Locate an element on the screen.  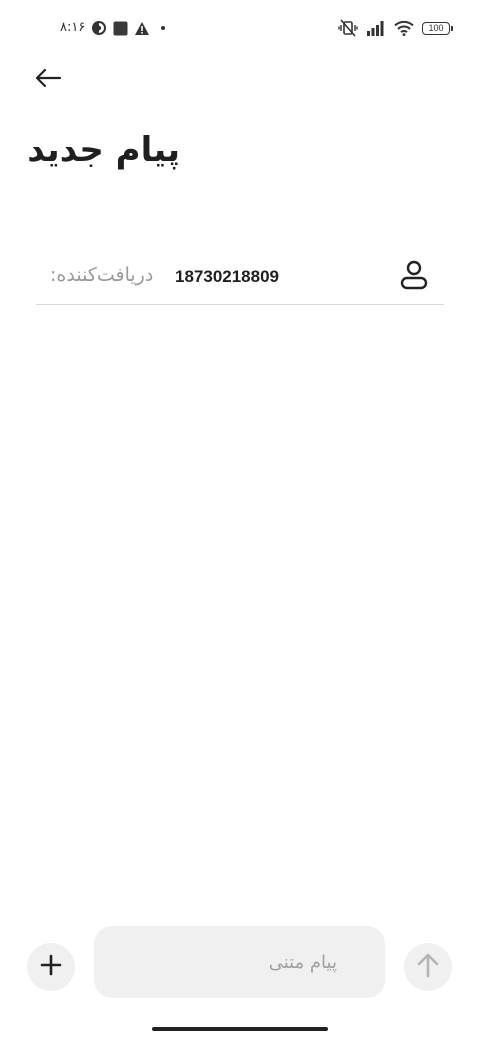
send-button is located at coordinates (428, 967).